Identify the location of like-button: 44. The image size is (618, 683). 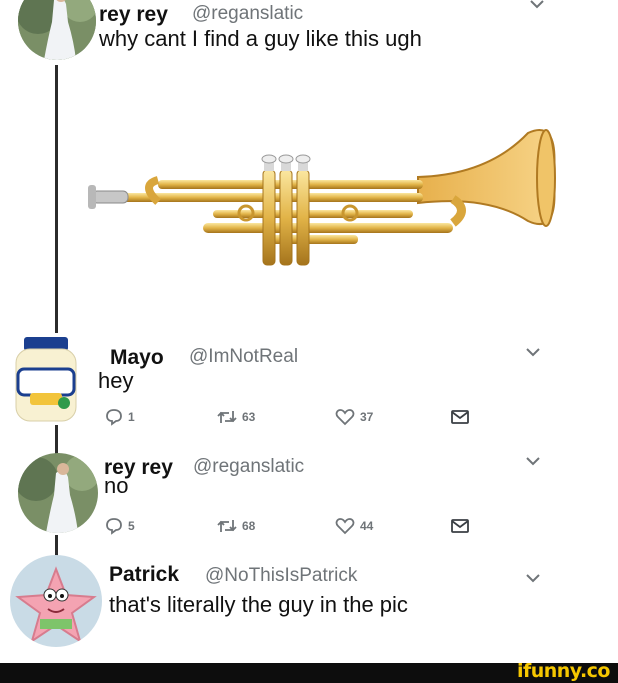
(354, 526).